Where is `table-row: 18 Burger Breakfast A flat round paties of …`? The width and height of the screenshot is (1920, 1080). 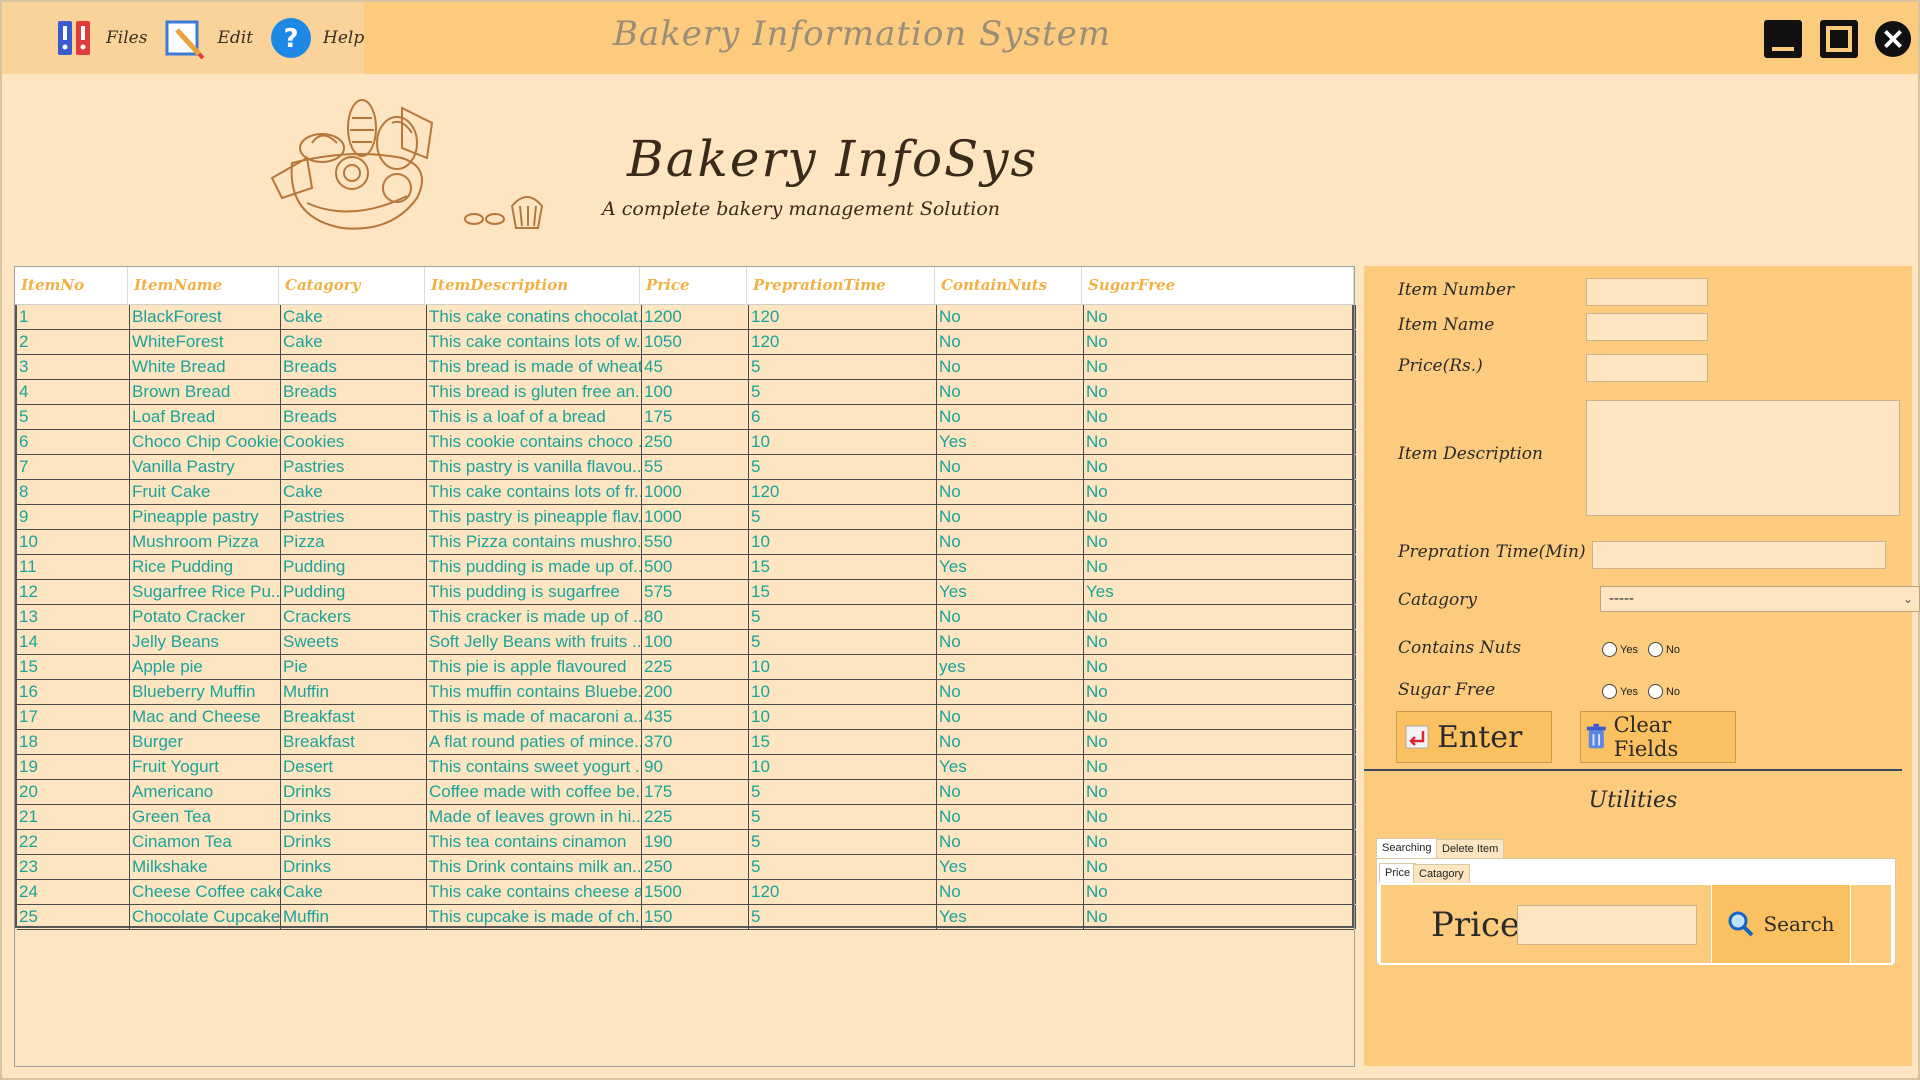
table-row: 18 Burger Breakfast A flat round paties of … is located at coordinates (686, 742).